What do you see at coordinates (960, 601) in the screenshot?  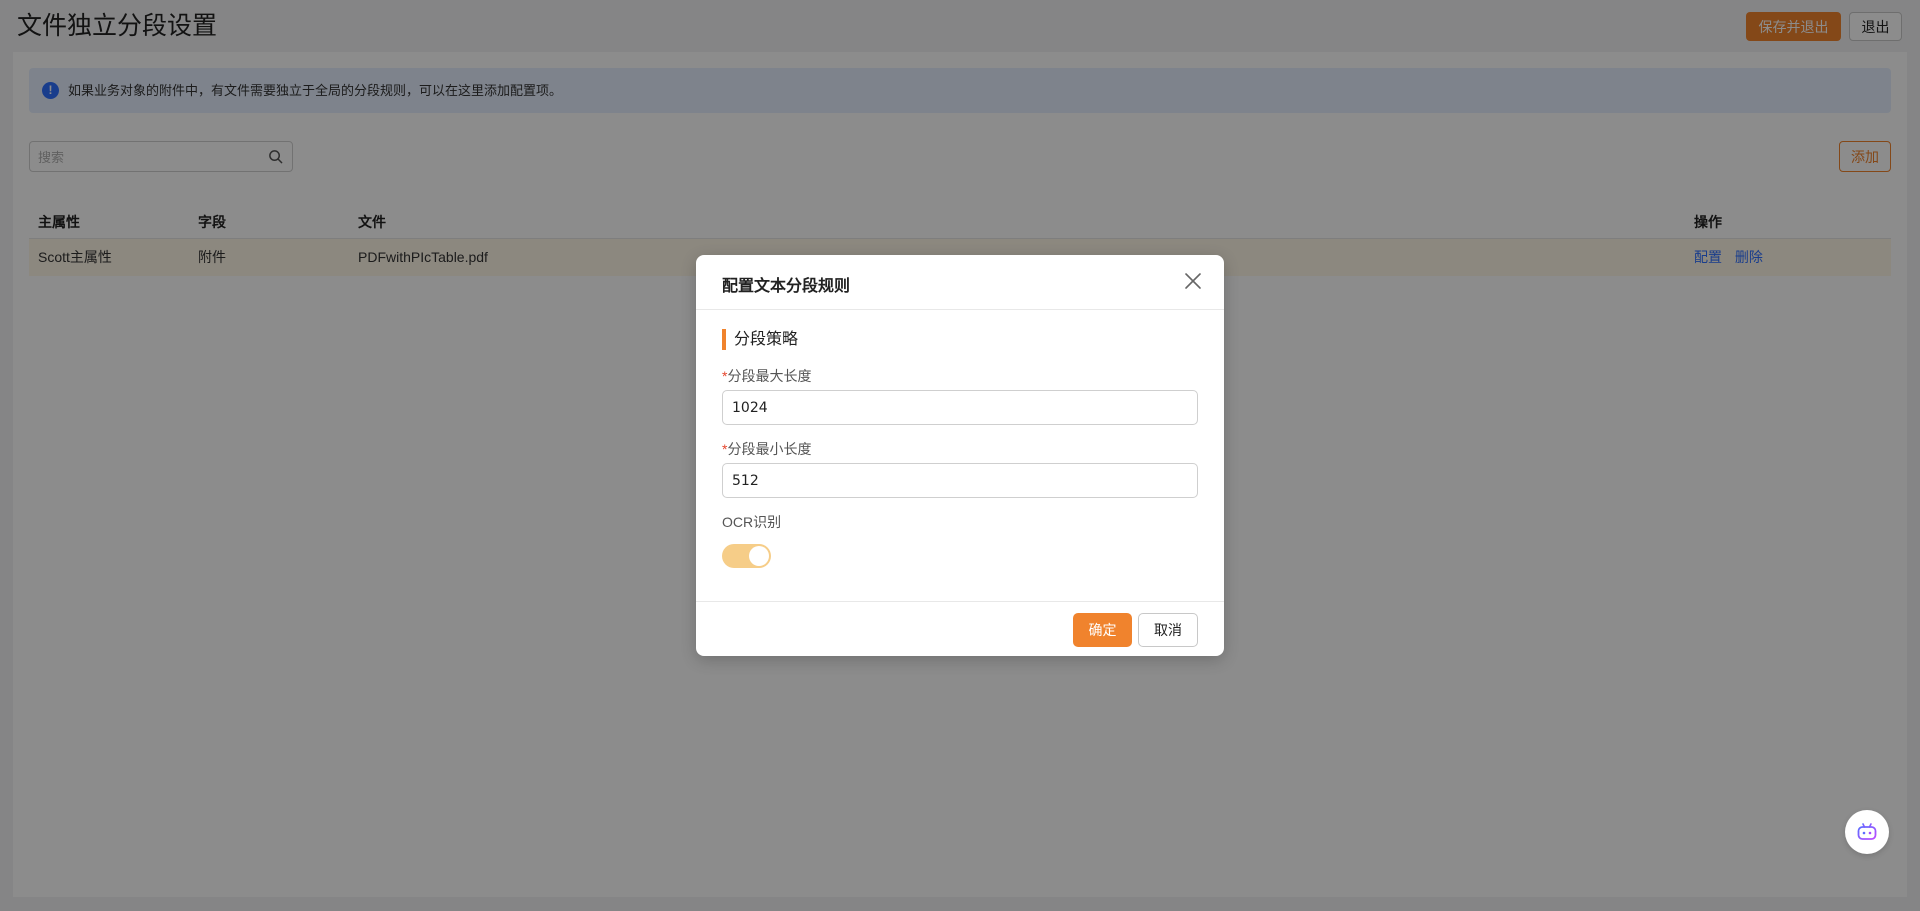 I see `dialog-footer-divider` at bounding box center [960, 601].